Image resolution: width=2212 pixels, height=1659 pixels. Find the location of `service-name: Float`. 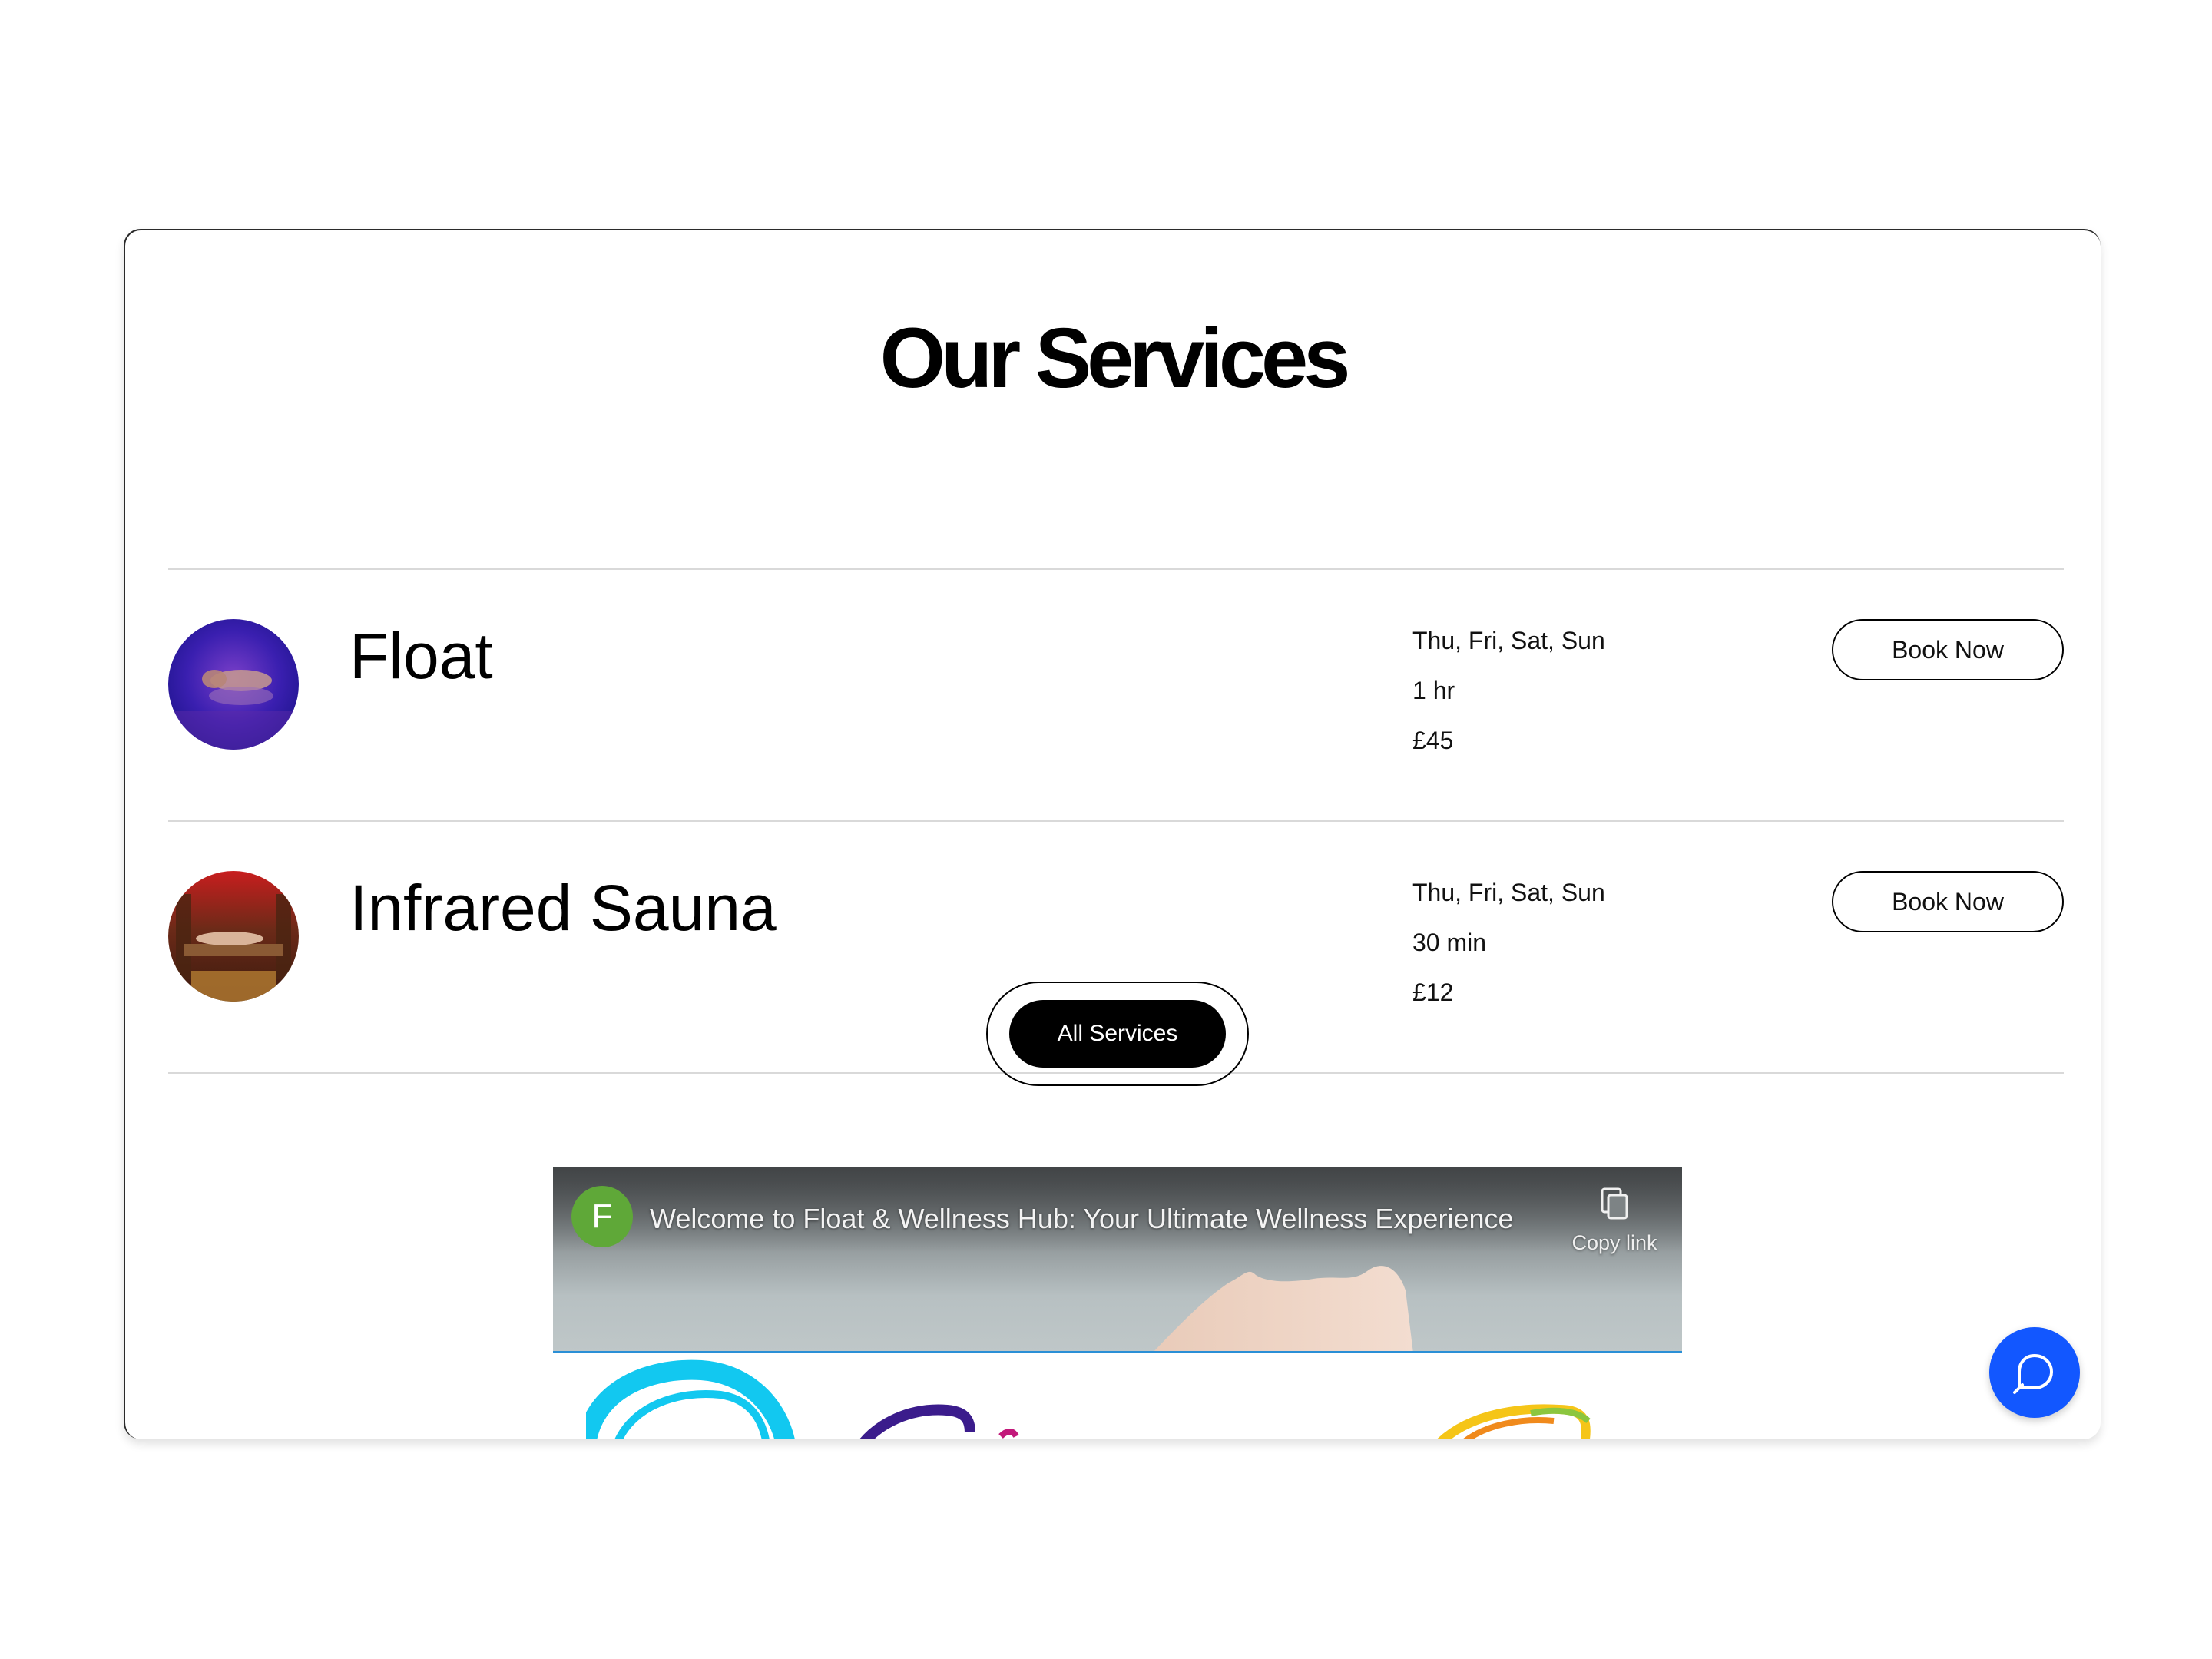

service-name: Float is located at coordinates (421, 656).